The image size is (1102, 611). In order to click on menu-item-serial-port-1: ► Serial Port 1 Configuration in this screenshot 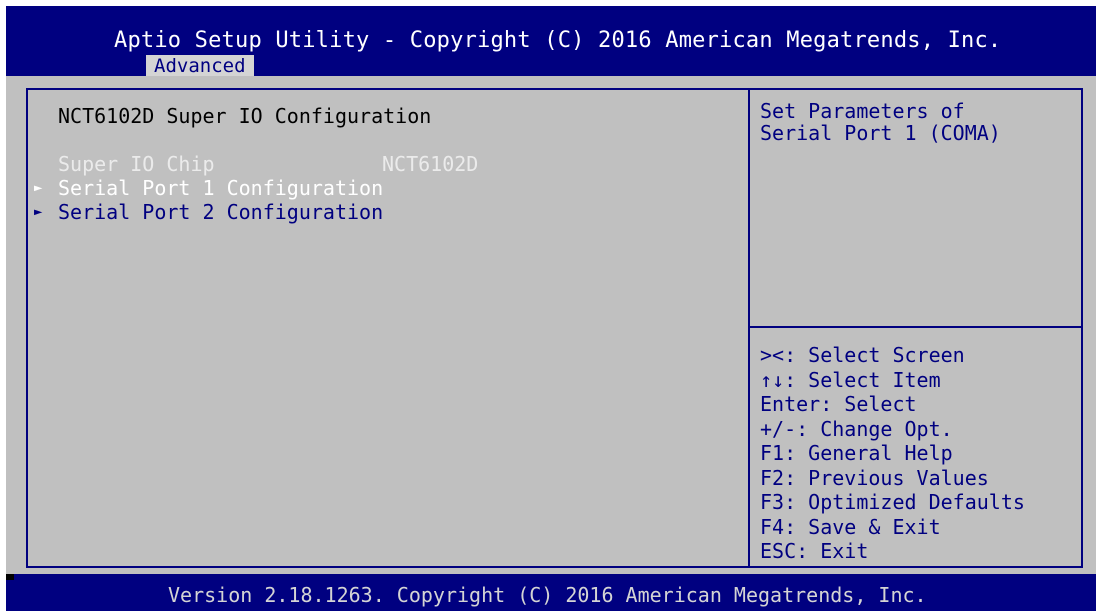, I will do `click(205, 188)`.